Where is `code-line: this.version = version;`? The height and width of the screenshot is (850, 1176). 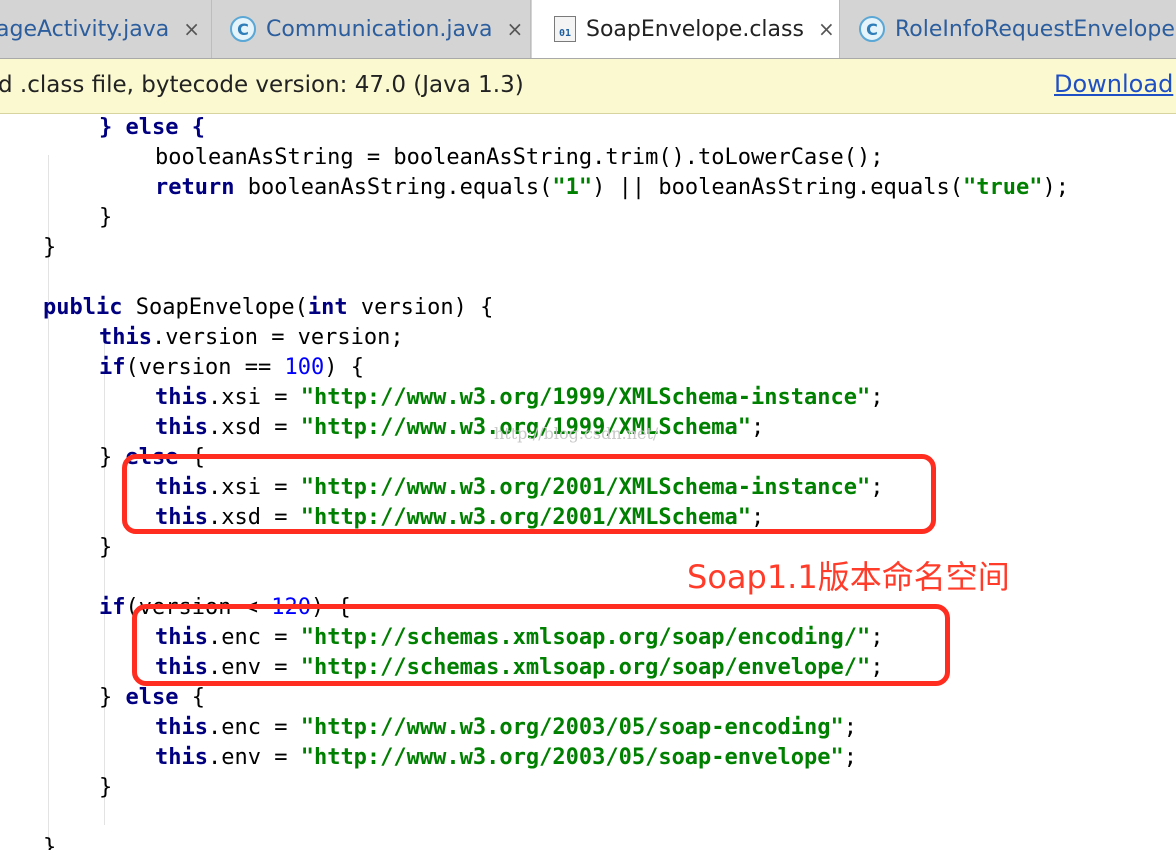
code-line: this.version = version; is located at coordinates (251, 338).